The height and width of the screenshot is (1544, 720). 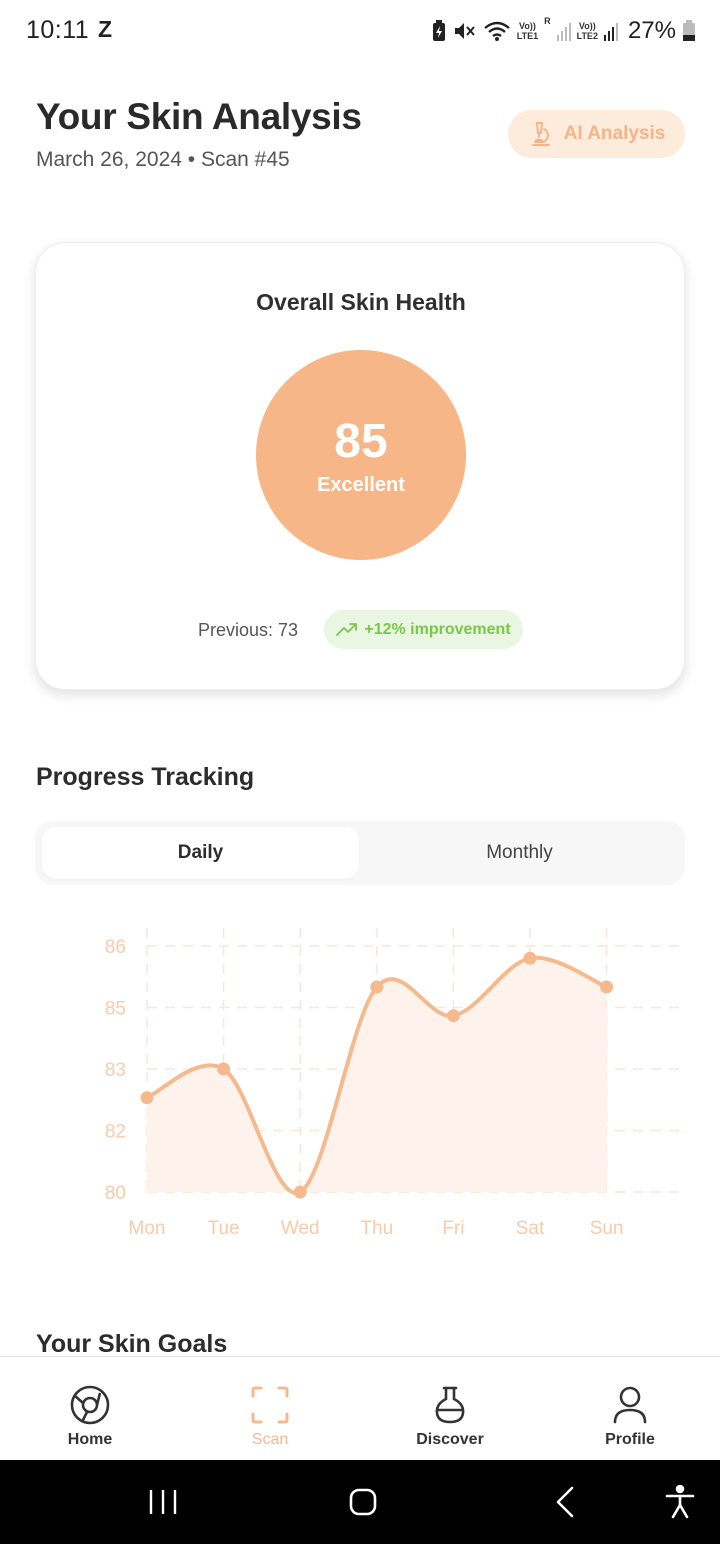 What do you see at coordinates (376, 1228) in the screenshot?
I see `x-tick-label: Thu` at bounding box center [376, 1228].